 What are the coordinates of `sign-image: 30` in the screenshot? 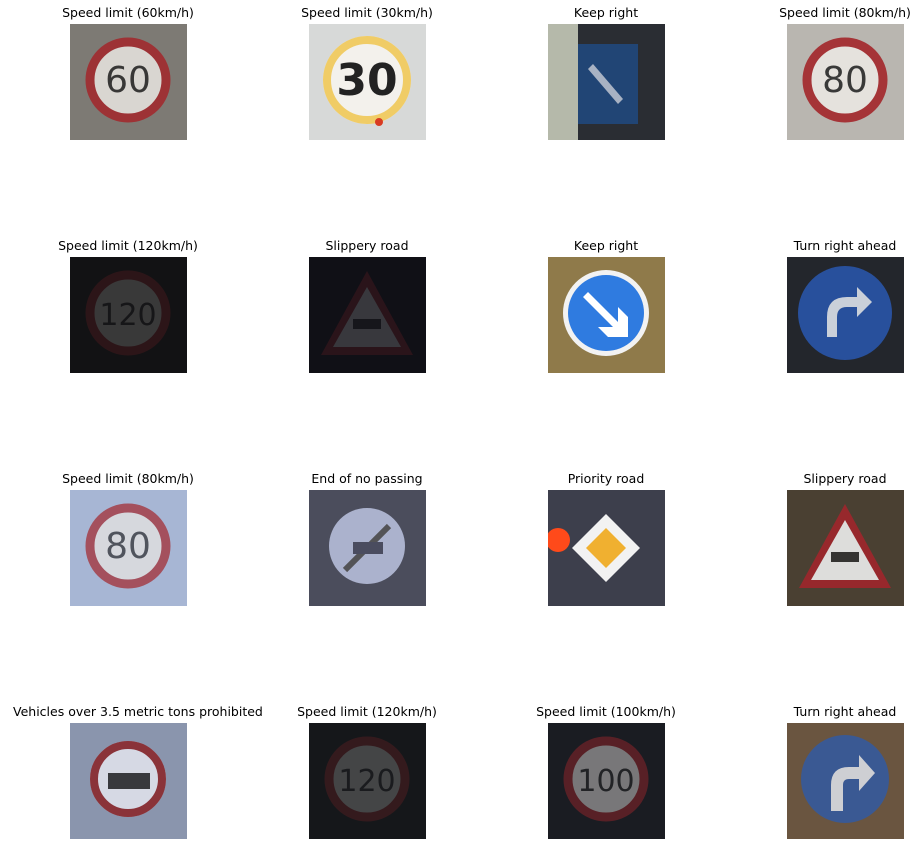 It's located at (367, 82).